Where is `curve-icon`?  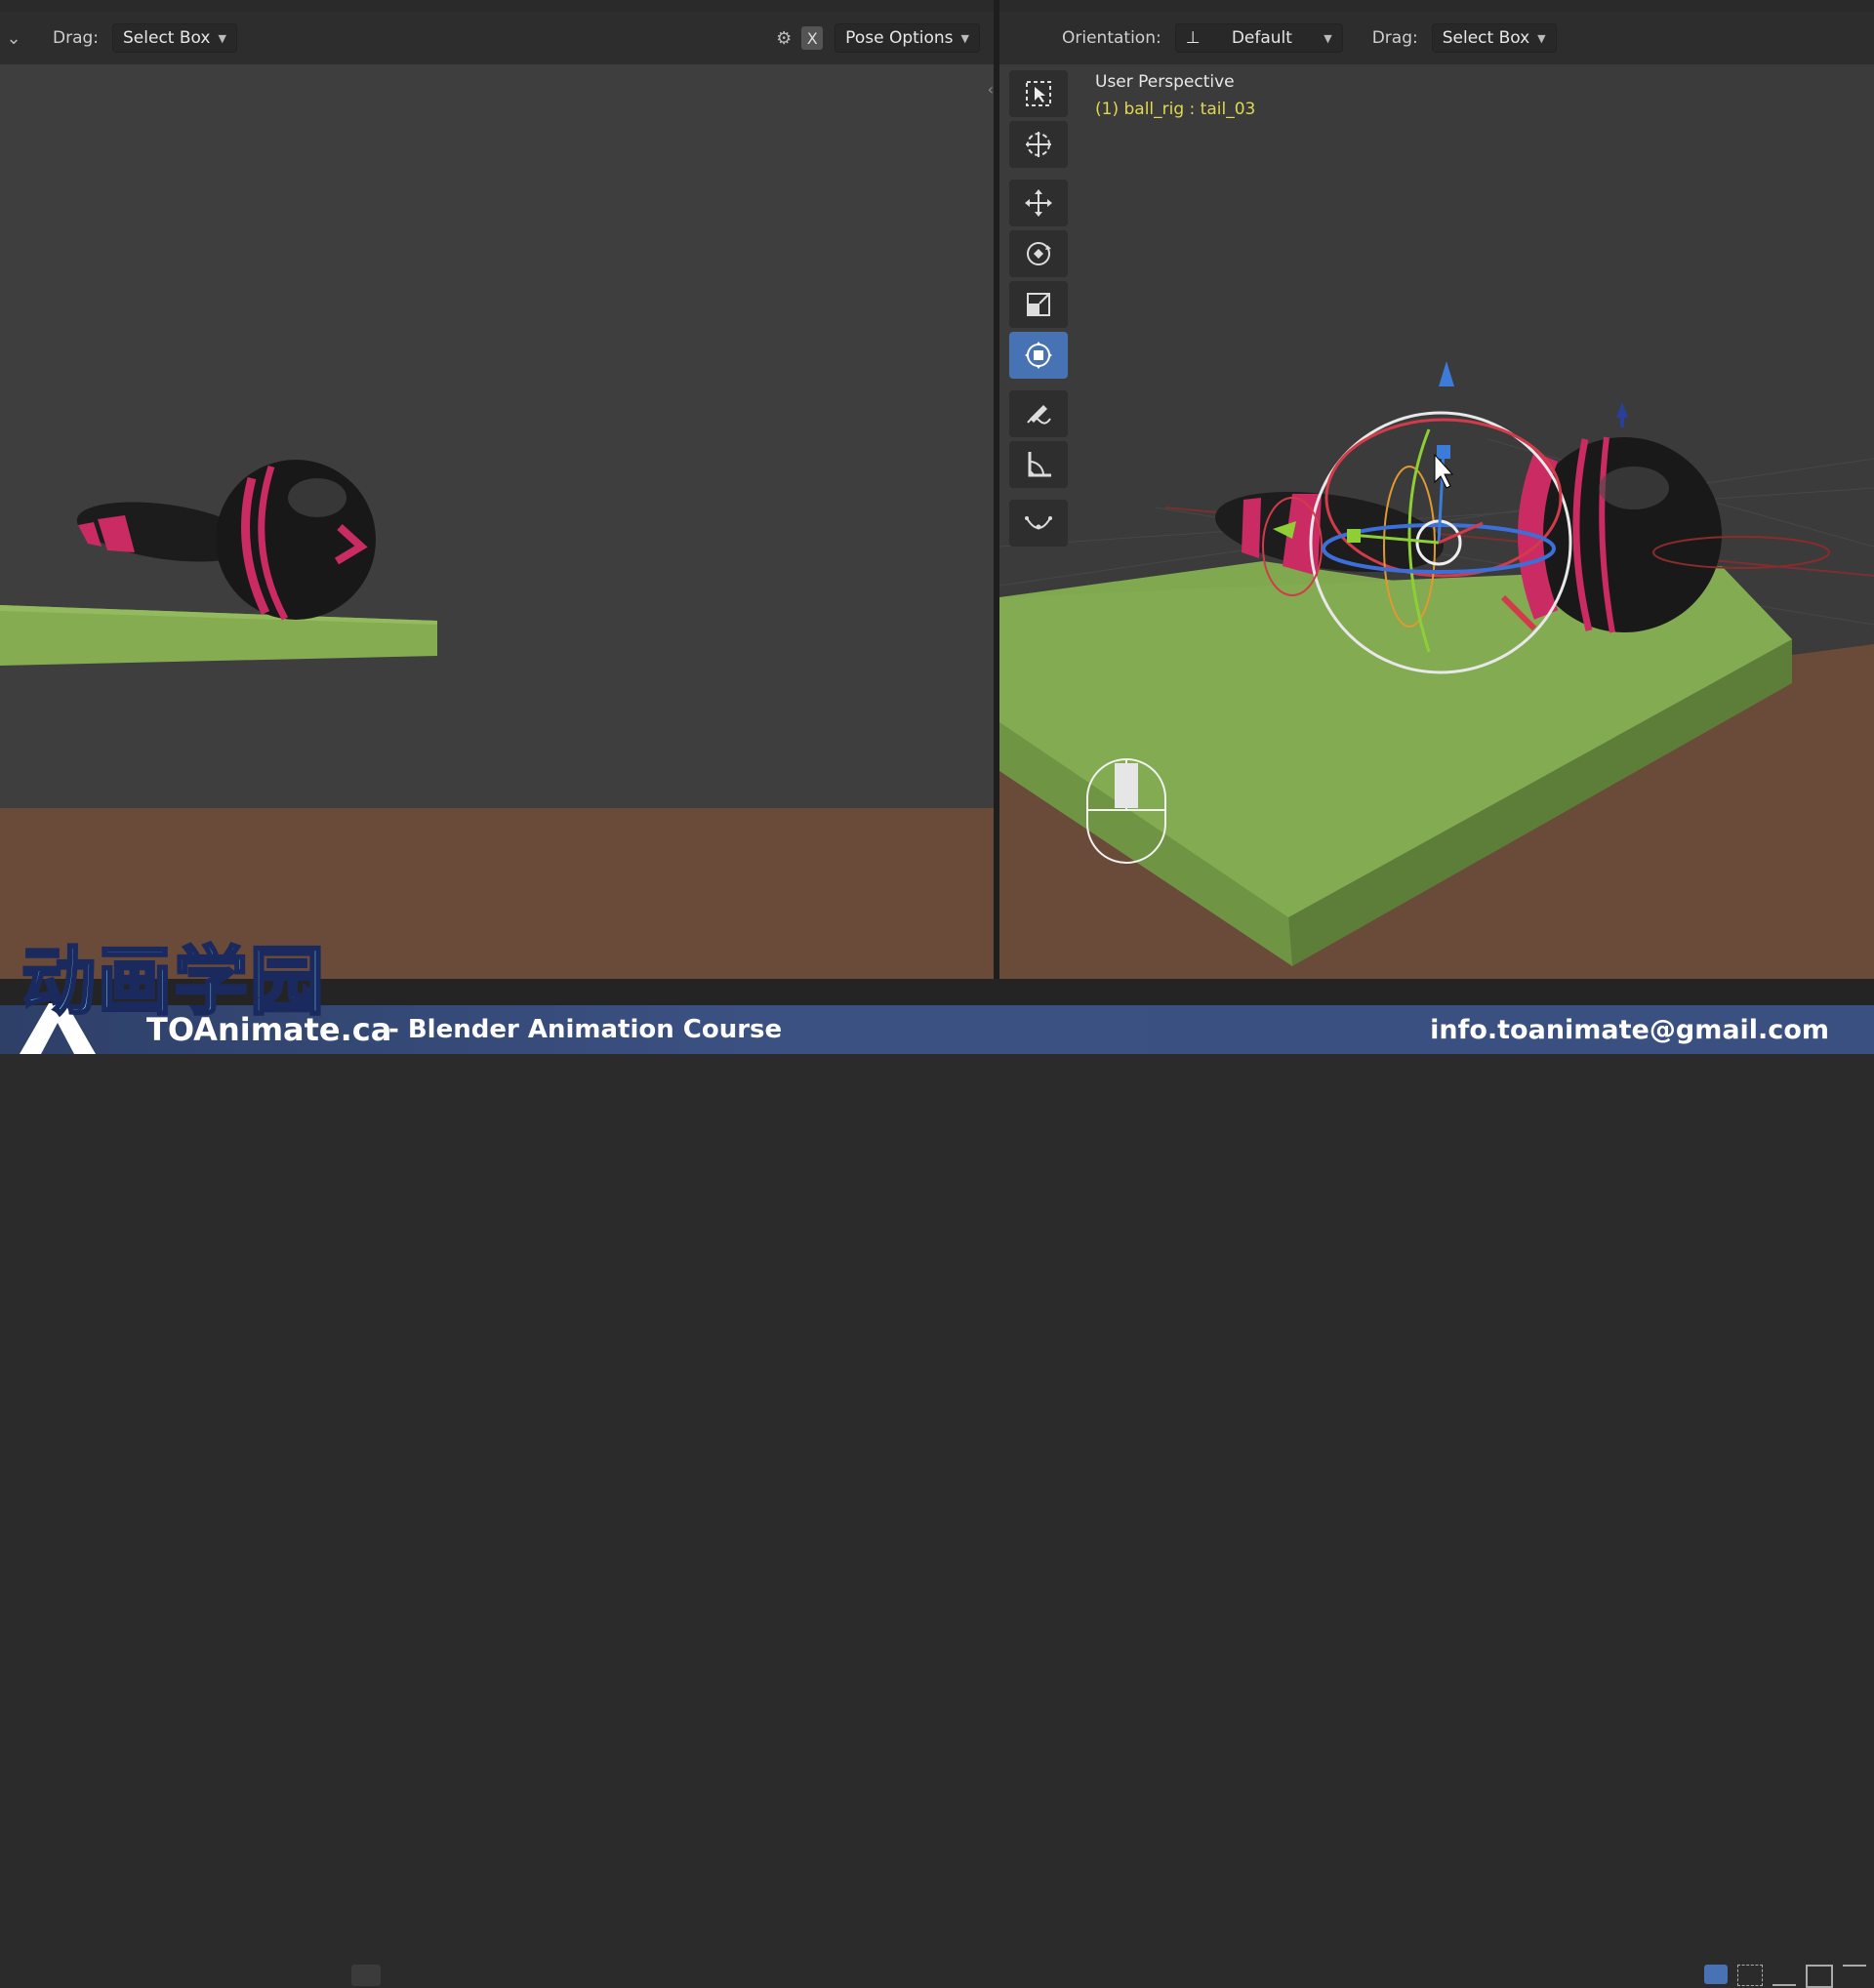 curve-icon is located at coordinates (1038, 523).